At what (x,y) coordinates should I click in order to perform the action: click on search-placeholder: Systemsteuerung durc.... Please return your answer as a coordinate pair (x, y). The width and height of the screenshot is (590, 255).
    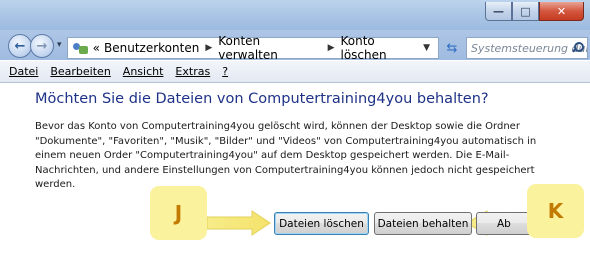
    Looking at the image, I should click on (529, 48).